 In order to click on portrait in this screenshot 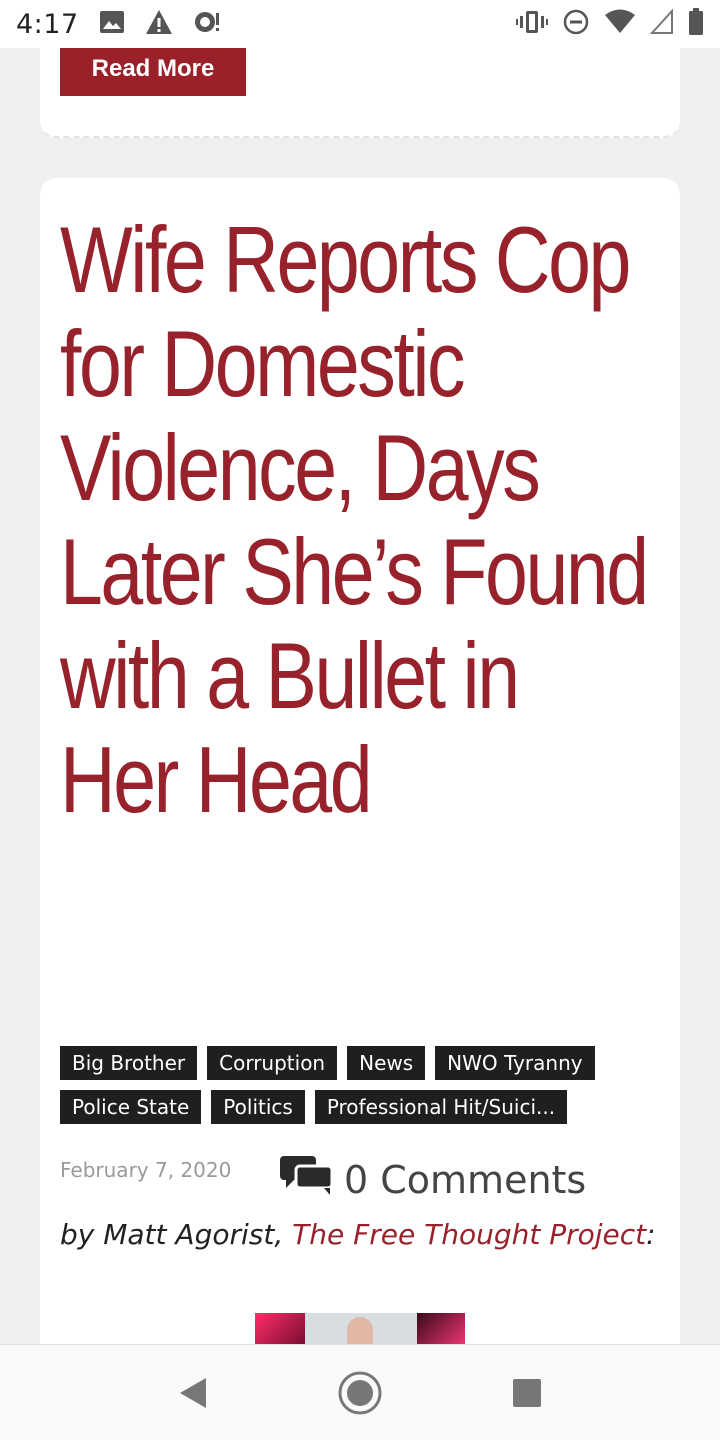, I will do `click(360, 1330)`.